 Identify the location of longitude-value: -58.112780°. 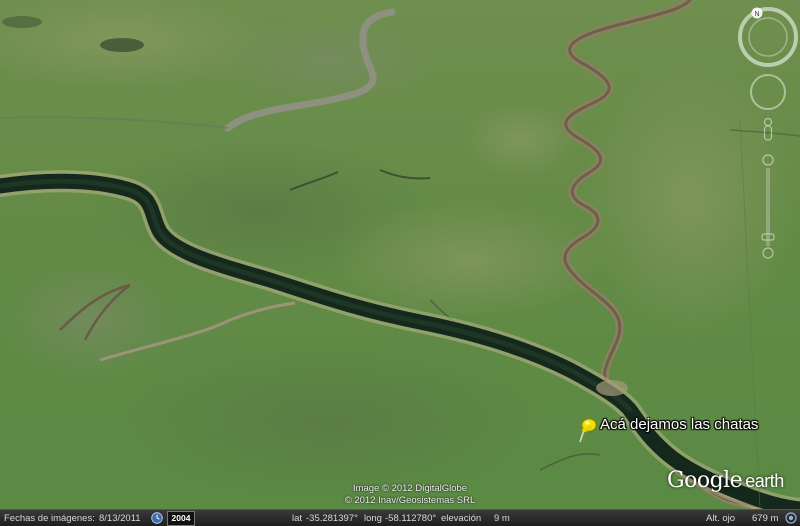
(411, 518).